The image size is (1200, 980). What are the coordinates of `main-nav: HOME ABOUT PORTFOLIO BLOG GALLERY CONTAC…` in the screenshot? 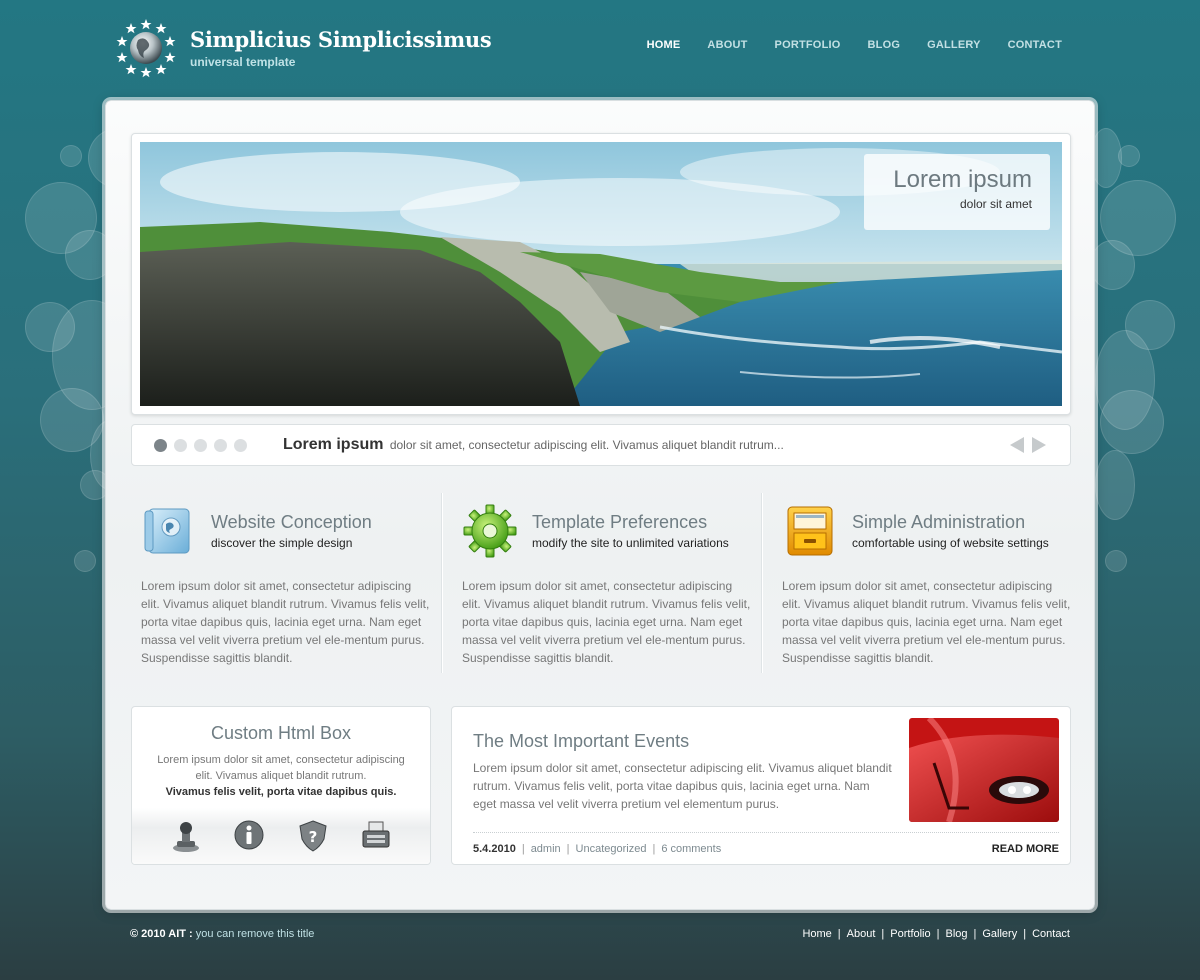 It's located at (841, 45).